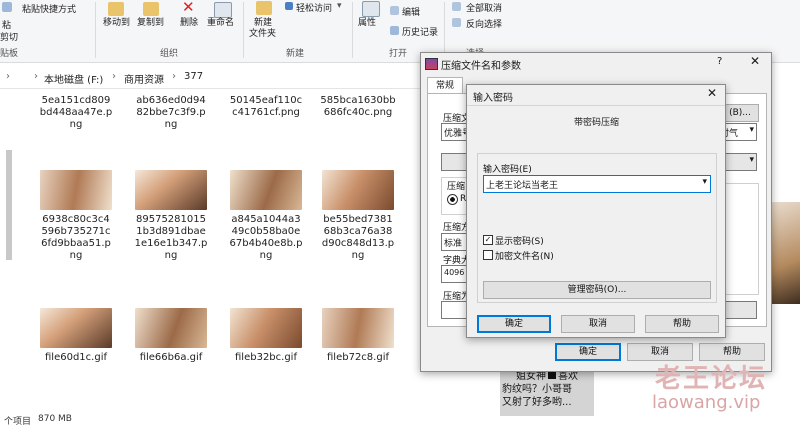 This screenshot has height=427, width=800. I want to click on new-folder-button-line2: 文件夹, so click(263, 34).